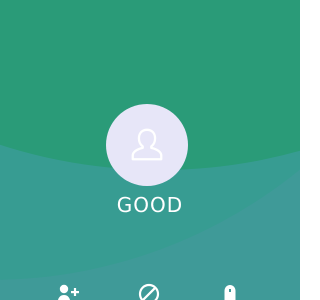 The width and height of the screenshot is (320, 300). I want to click on record-icon, so click(230, 292).